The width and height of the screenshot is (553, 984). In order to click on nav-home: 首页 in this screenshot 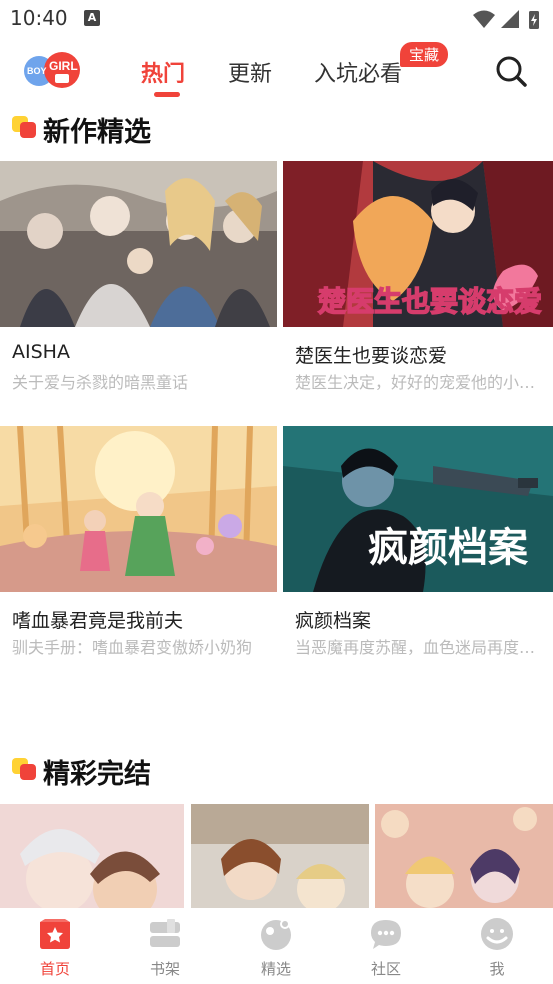, I will do `click(55, 946)`.